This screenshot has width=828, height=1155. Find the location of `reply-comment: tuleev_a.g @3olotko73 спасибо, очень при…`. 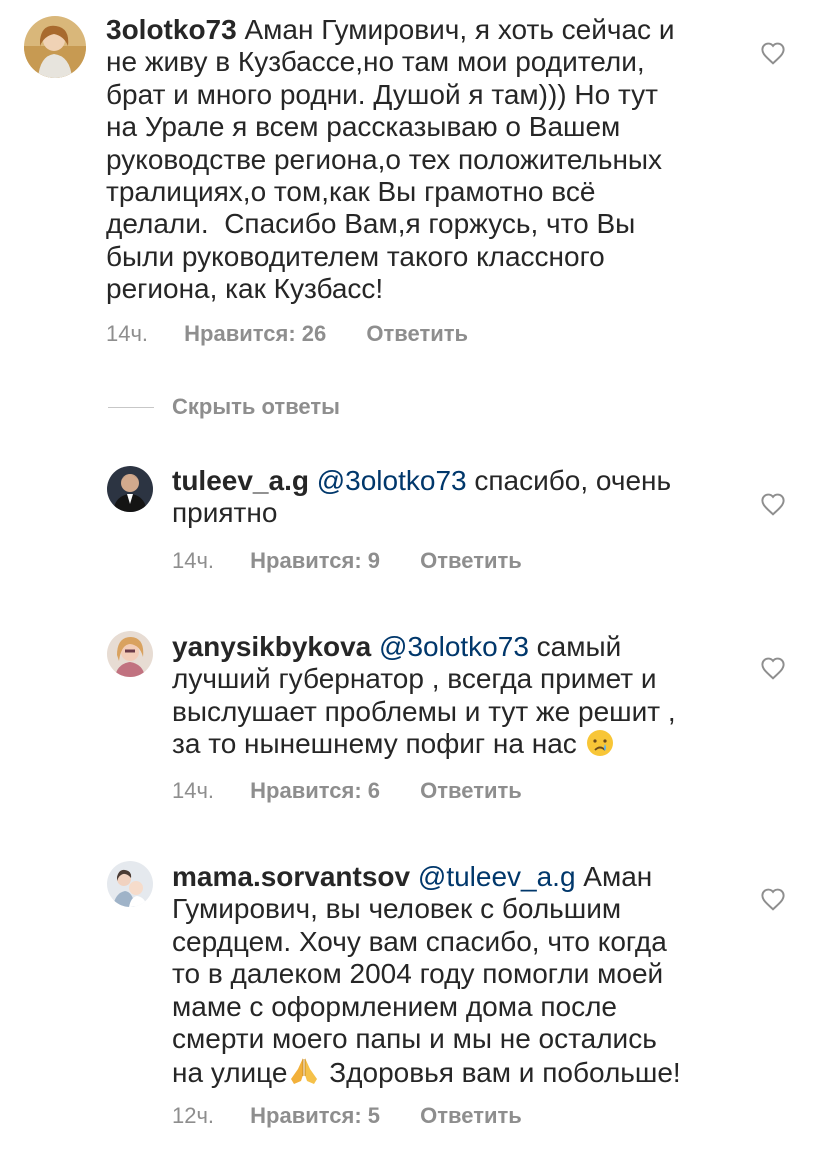

reply-comment: tuleev_a.g @3olotko73 спасибо, очень при… is located at coordinates (414, 525).